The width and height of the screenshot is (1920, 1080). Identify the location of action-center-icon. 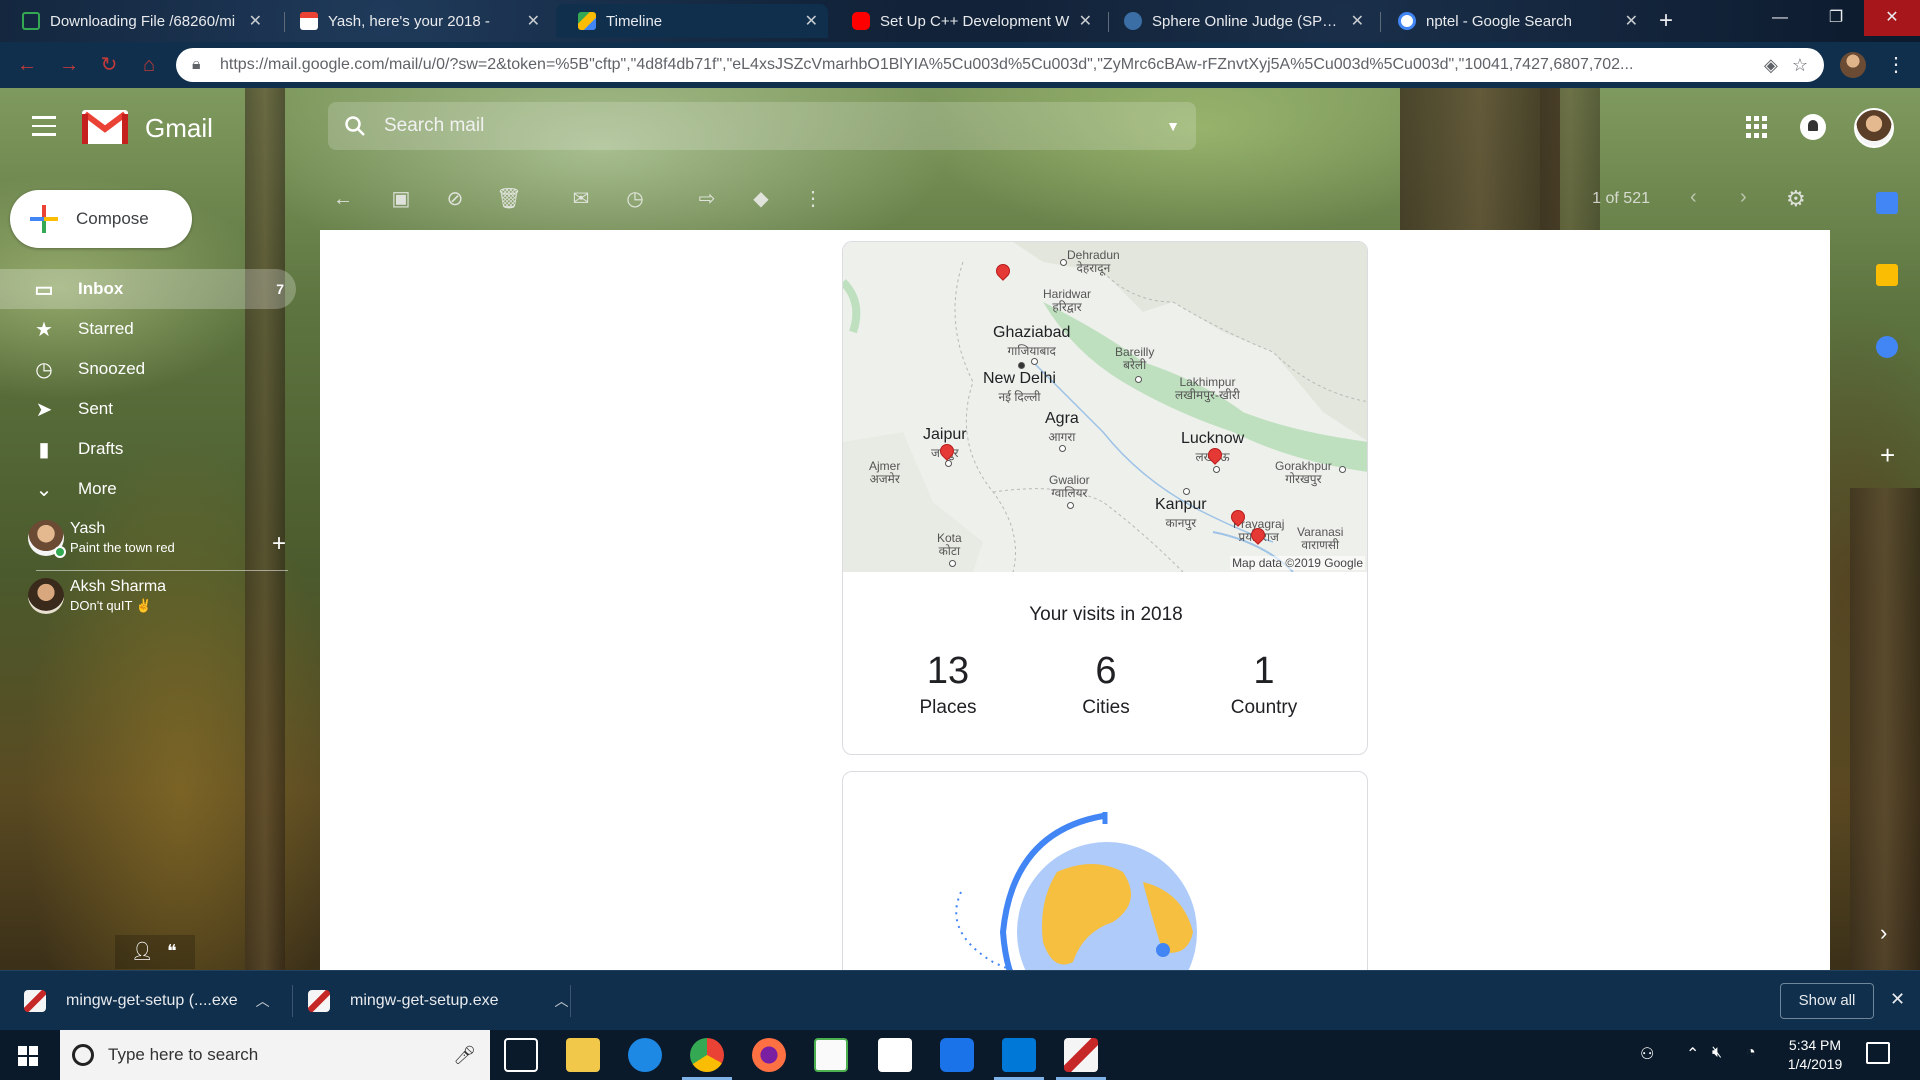
(1878, 1053).